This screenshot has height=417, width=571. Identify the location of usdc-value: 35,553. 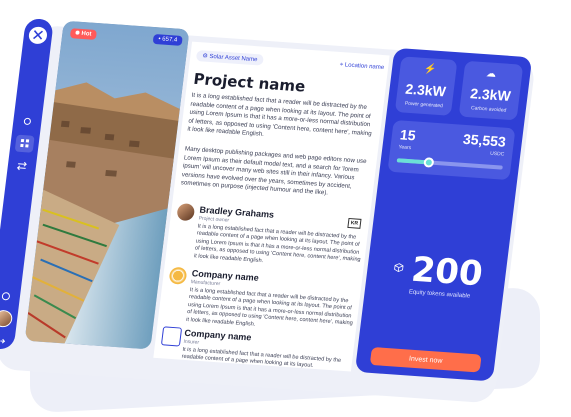
(484, 140).